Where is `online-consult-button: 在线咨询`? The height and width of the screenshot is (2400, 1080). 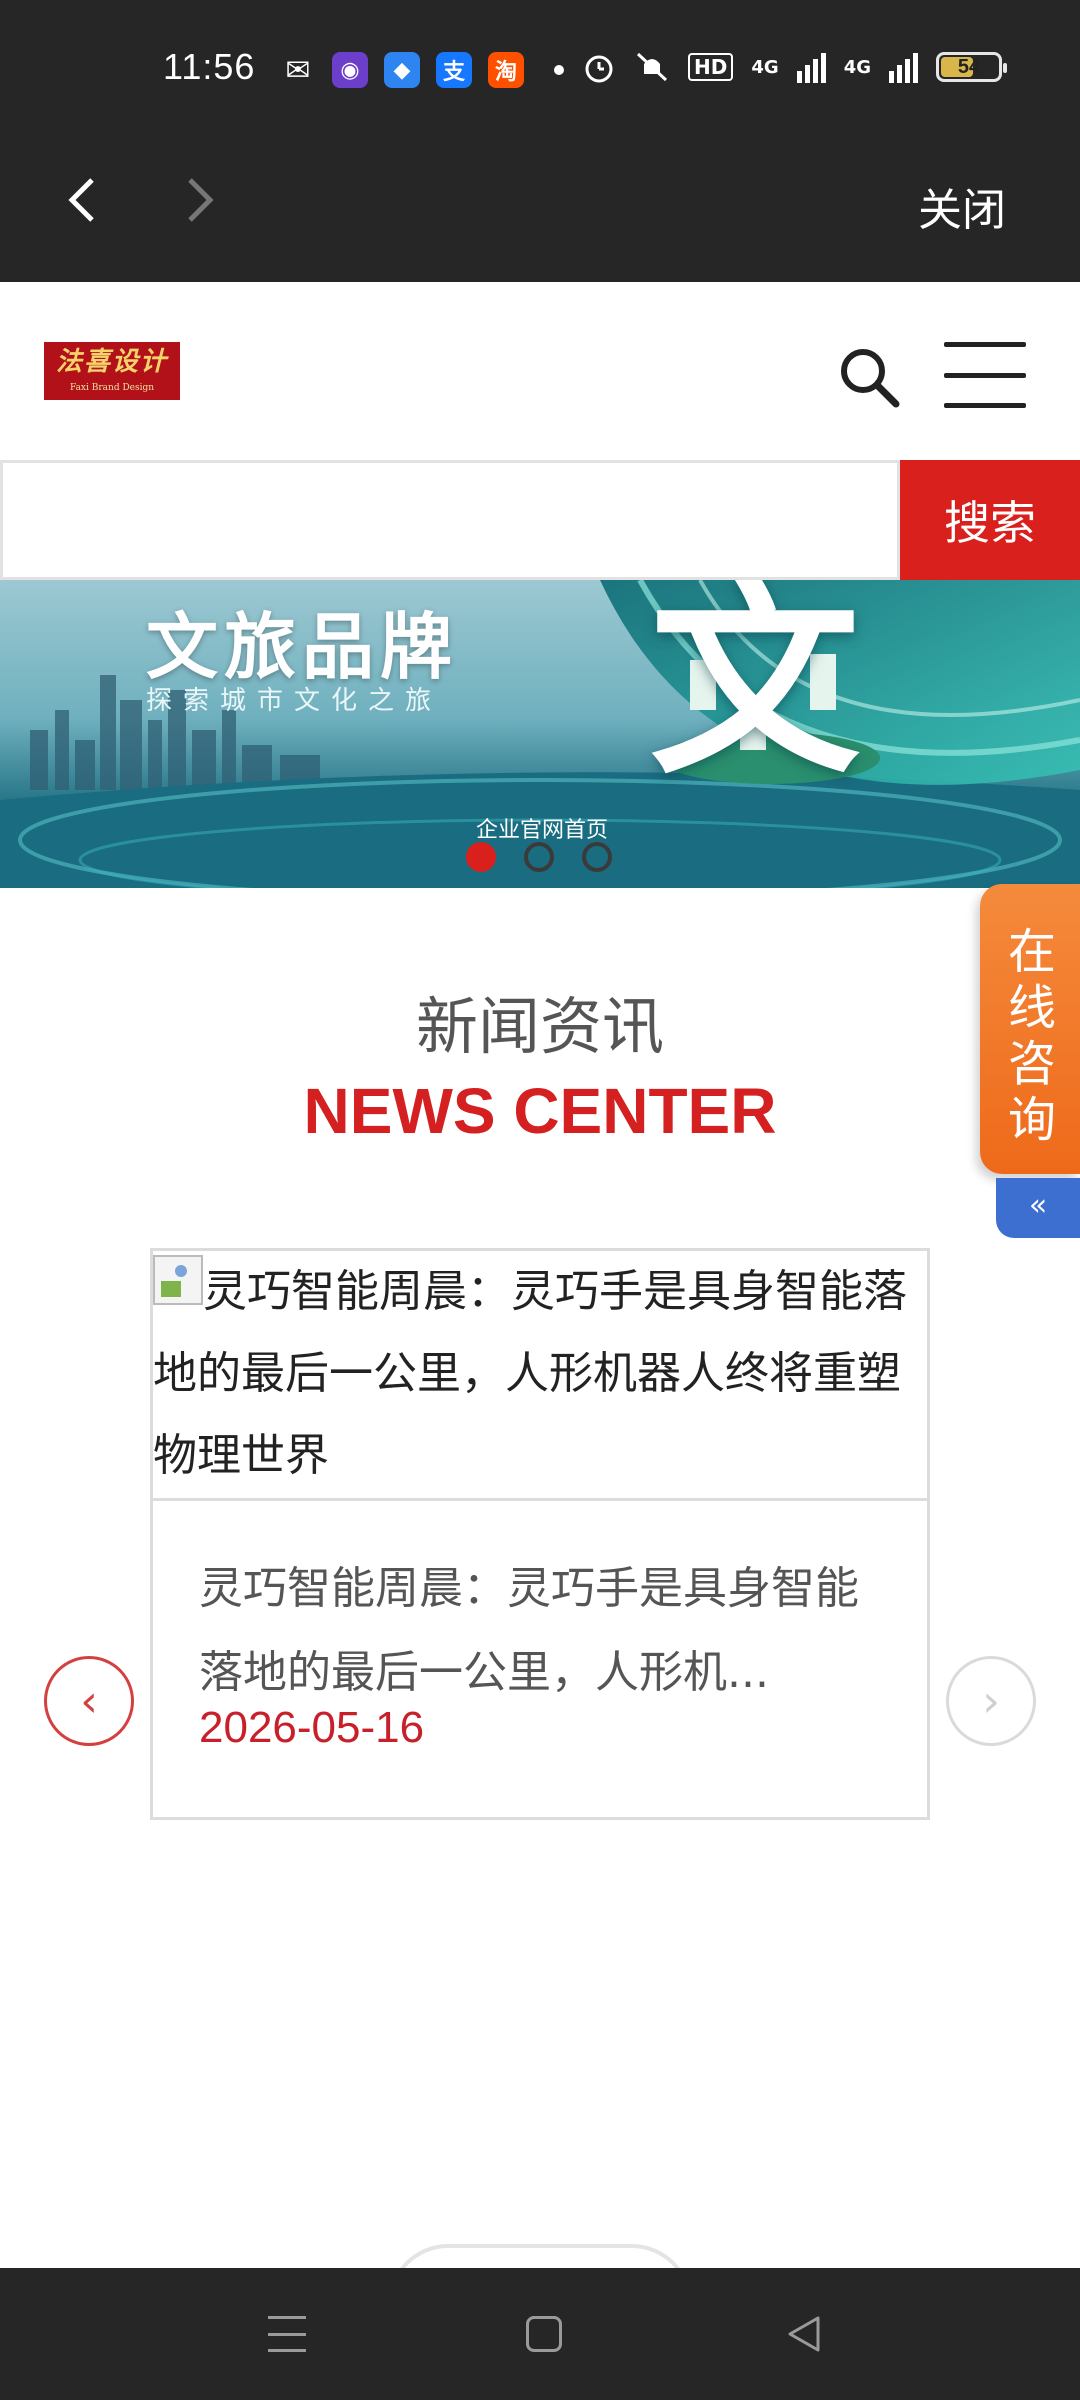
online-consult-button: 在线咨询 is located at coordinates (1030, 1029).